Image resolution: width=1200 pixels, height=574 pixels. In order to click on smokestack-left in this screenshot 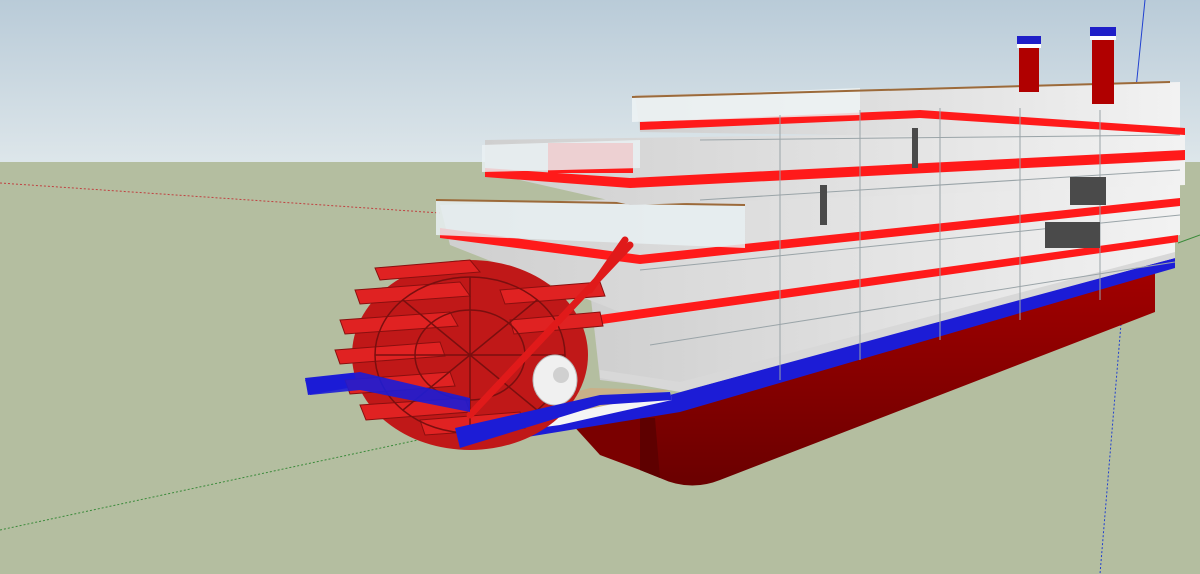, I will do `click(1029, 64)`.